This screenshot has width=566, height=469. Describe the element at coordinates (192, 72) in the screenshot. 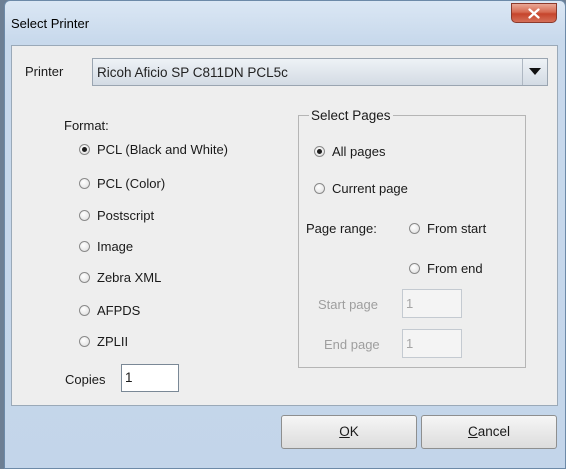

I see `printer-selected-value: Ricoh Aficio SP C811DN PCL5c` at that location.